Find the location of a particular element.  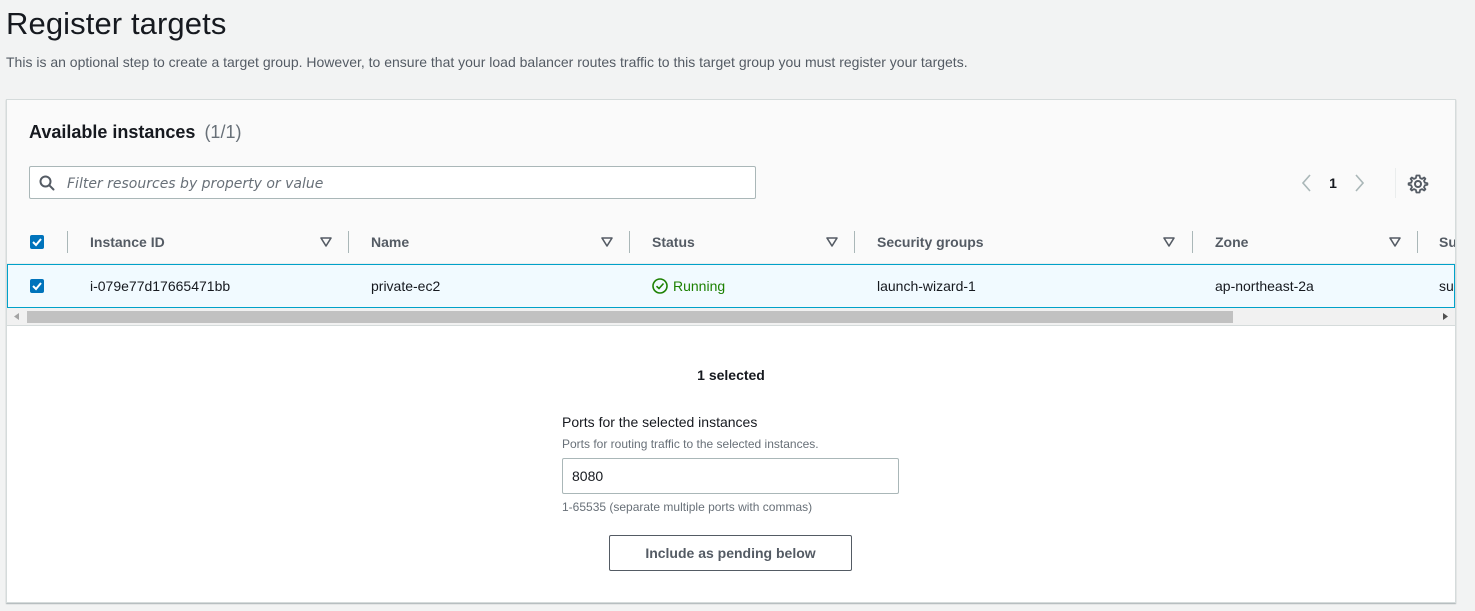

column-header-status: Status is located at coordinates (673, 242).